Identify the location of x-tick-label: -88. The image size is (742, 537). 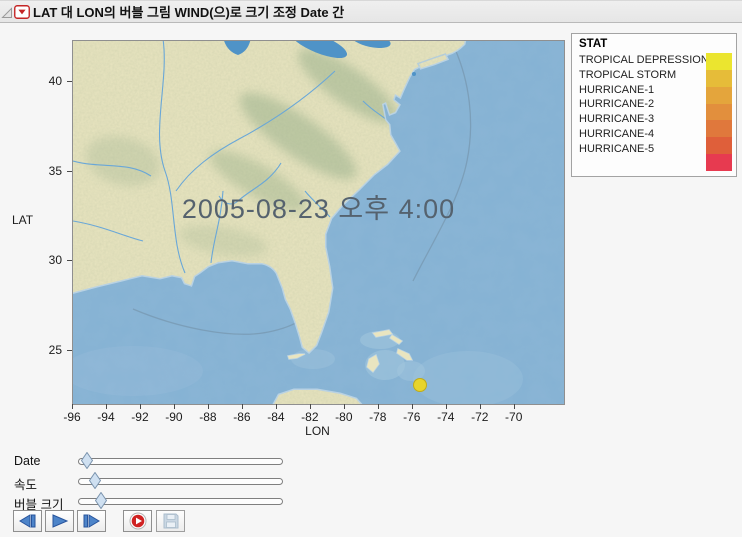
(208, 417).